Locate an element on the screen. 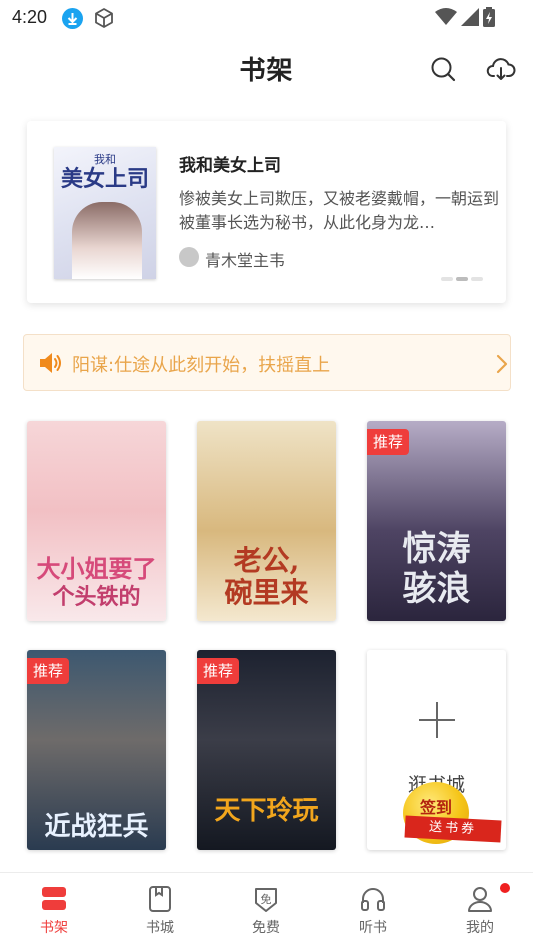  tab-label: 书架 is located at coordinates (54, 928).